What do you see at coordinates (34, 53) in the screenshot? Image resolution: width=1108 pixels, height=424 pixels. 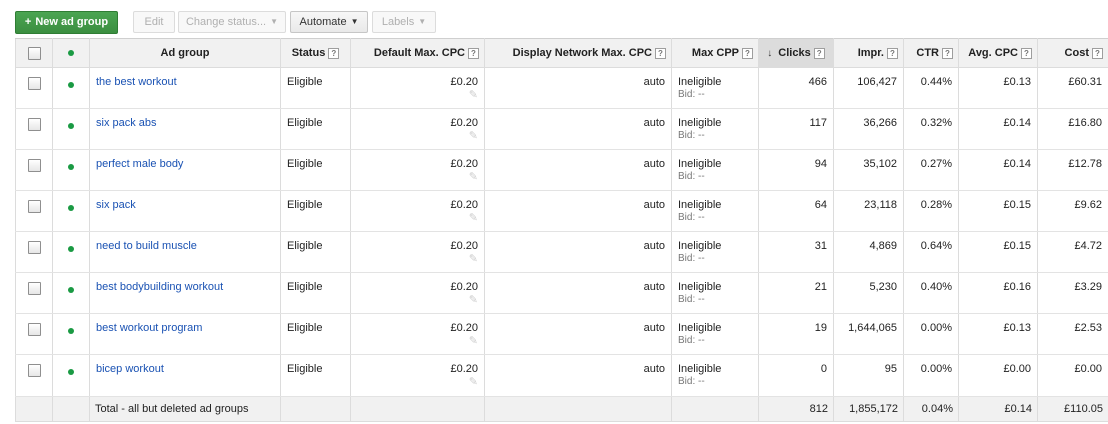 I see `select-all-checkbox` at bounding box center [34, 53].